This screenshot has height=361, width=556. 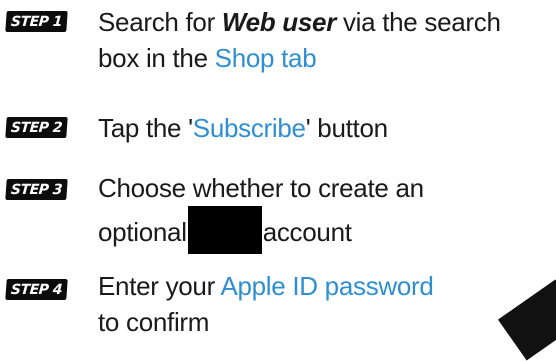 What do you see at coordinates (265, 58) in the screenshot?
I see `shop-tab-link: Shop tab` at bounding box center [265, 58].